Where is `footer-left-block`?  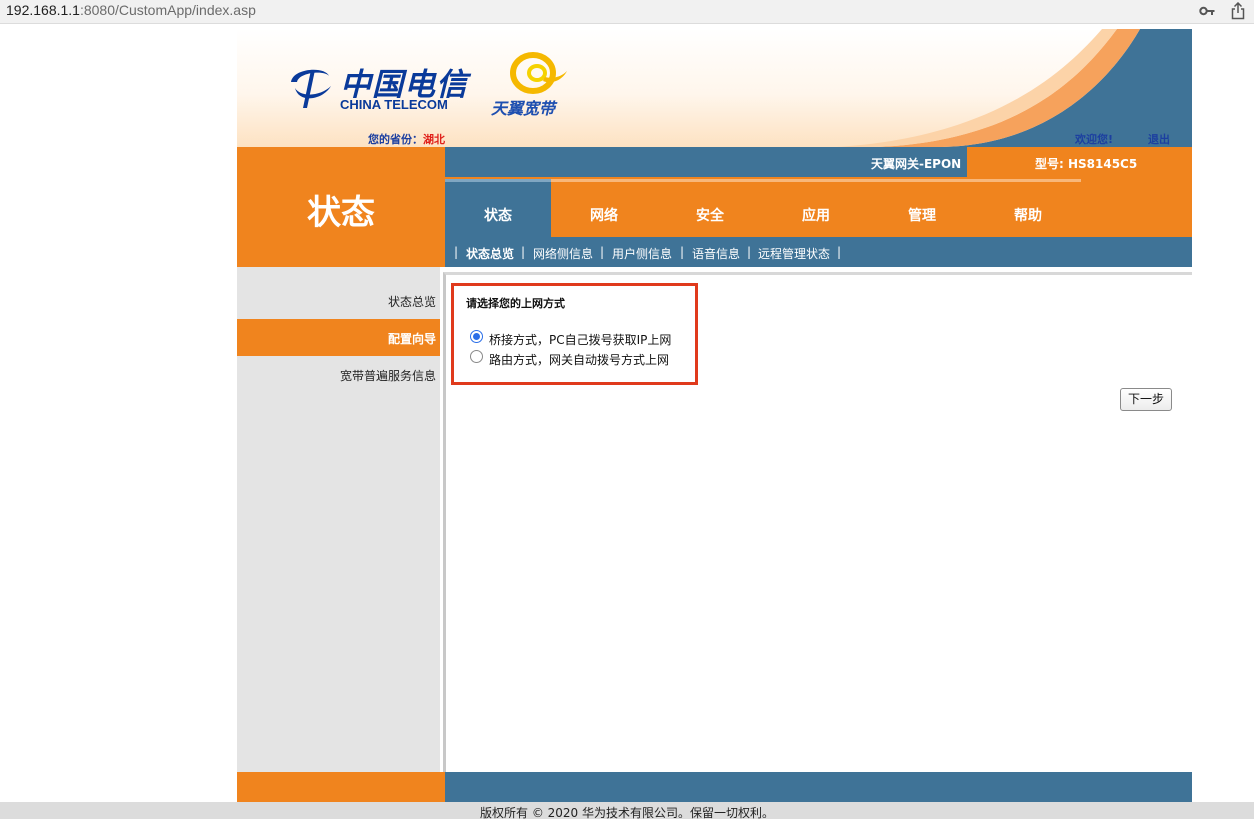 footer-left-block is located at coordinates (341, 787).